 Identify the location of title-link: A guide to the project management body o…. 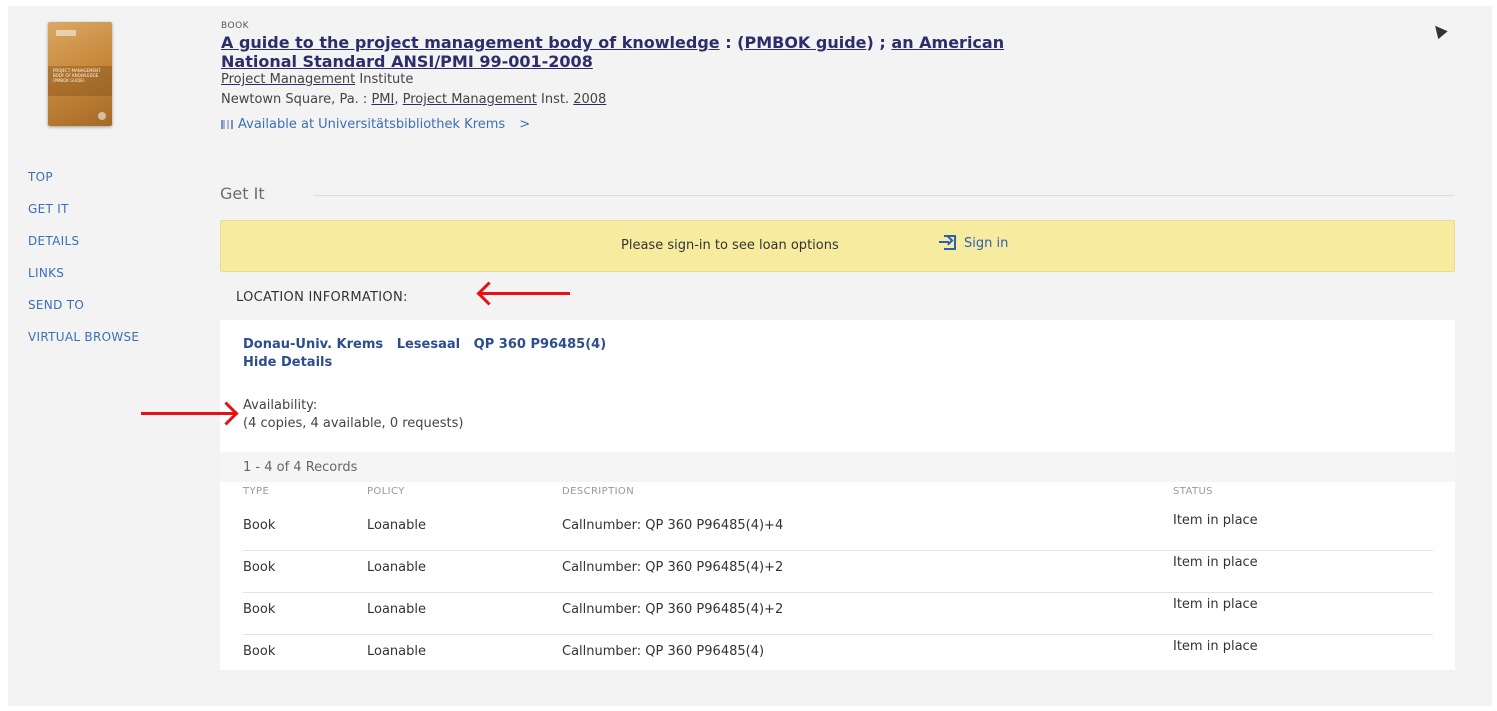
(470, 42).